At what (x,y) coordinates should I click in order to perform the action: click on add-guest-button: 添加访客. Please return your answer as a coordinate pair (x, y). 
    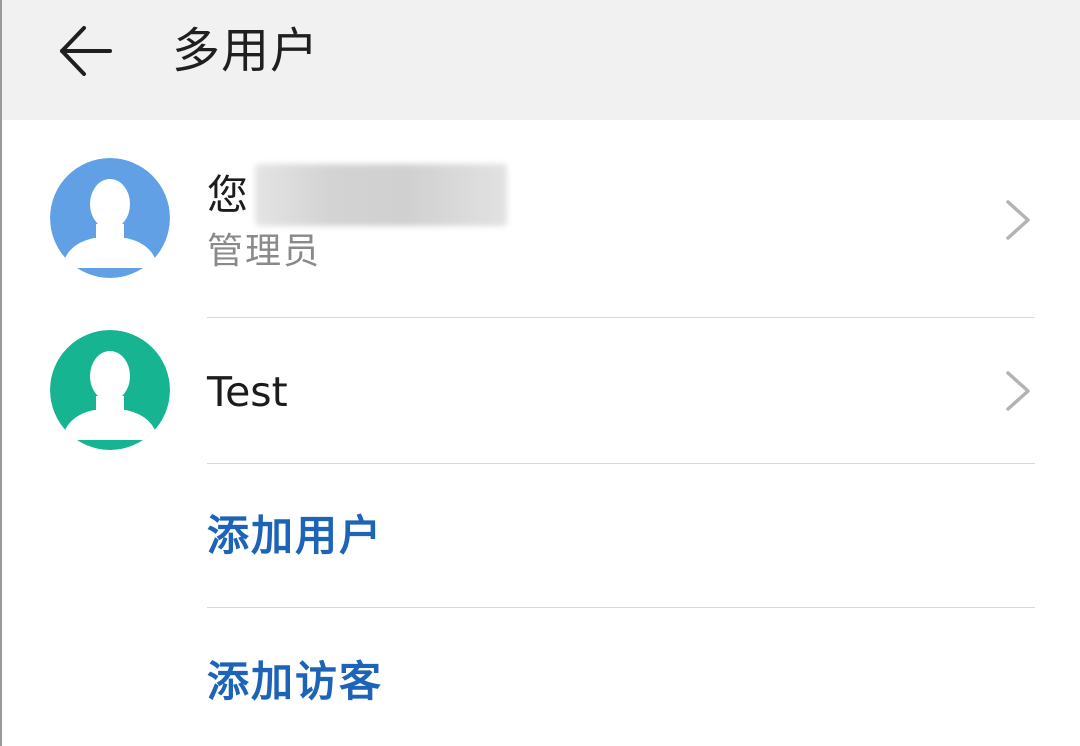
    Looking at the image, I should click on (295, 682).